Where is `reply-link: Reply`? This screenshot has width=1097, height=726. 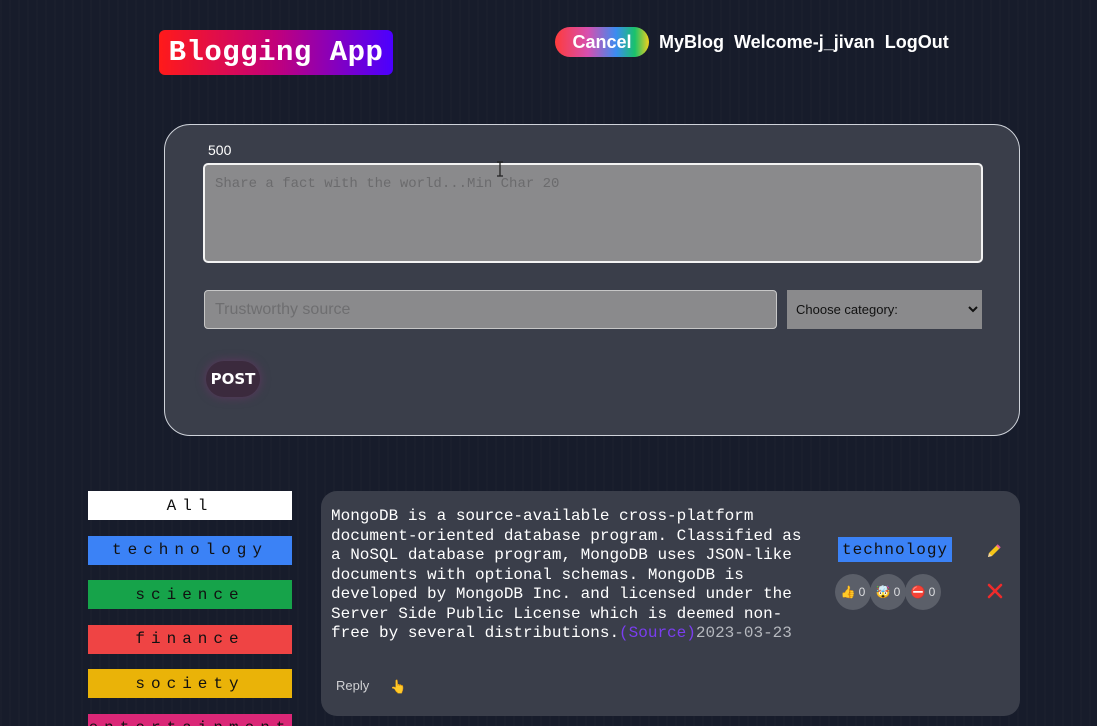
reply-link: Reply is located at coordinates (352, 685).